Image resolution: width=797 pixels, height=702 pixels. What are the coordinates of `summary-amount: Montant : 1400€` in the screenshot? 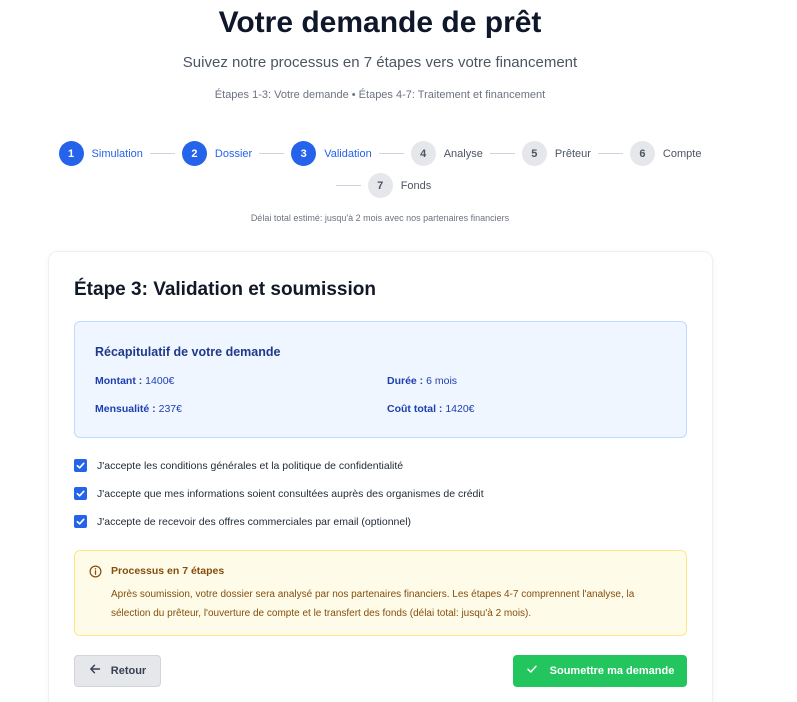 It's located at (134, 381).